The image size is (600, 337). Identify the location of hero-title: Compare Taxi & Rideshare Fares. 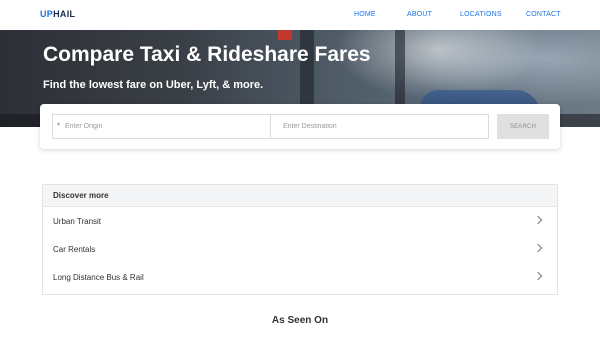
(207, 54).